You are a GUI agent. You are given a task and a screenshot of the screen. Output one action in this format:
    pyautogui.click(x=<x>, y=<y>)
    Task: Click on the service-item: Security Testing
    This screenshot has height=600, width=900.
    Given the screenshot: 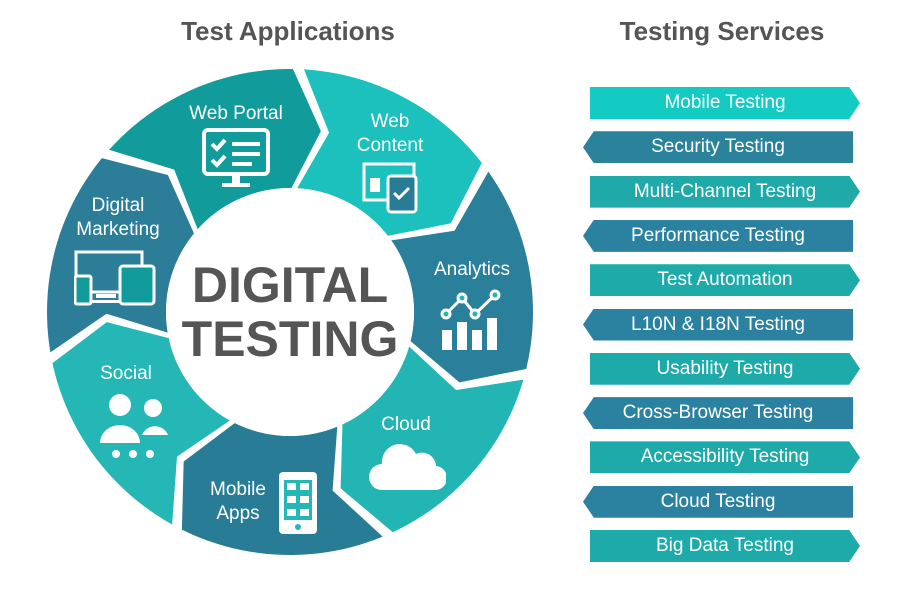 What is the action you would take?
    pyautogui.click(x=718, y=147)
    